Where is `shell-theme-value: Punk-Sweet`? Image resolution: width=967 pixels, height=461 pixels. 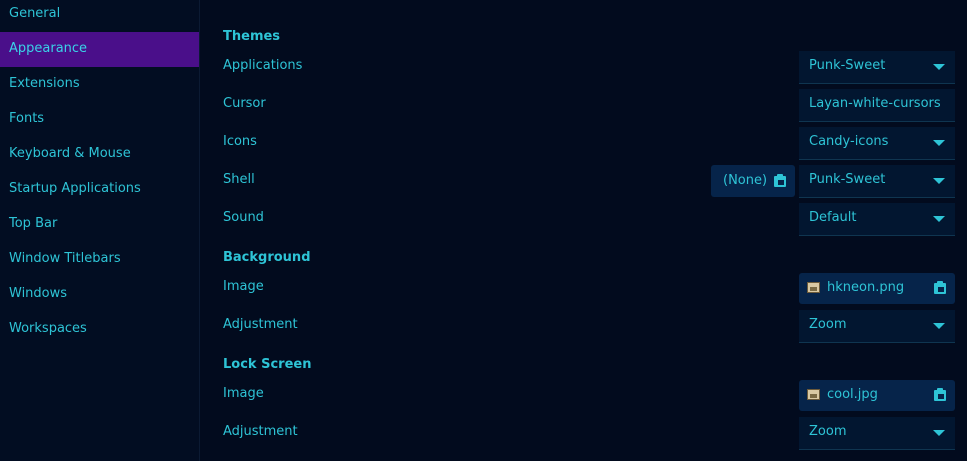 shell-theme-value: Punk-Sweet is located at coordinates (847, 179).